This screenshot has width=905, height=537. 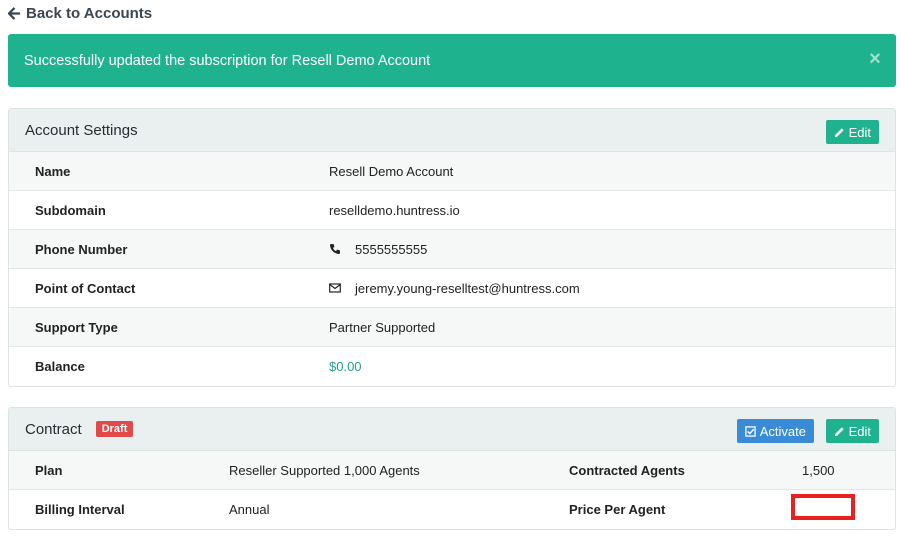 I want to click on redaction-box, so click(x=823, y=507).